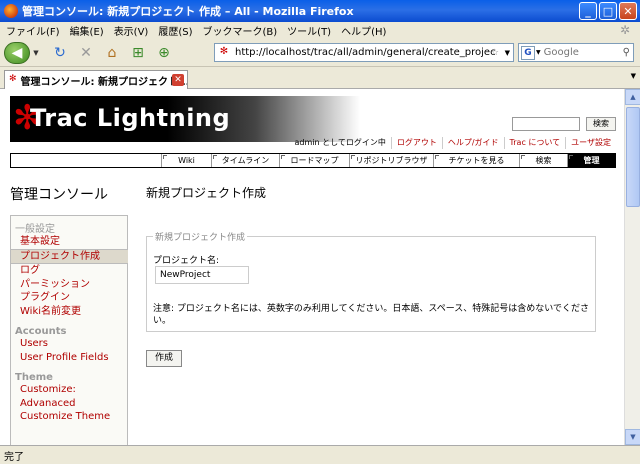 Image resolution: width=640 pixels, height=464 pixels. Describe the element at coordinates (178, 80) in the screenshot. I see `tab-close-icon: ✕` at that location.